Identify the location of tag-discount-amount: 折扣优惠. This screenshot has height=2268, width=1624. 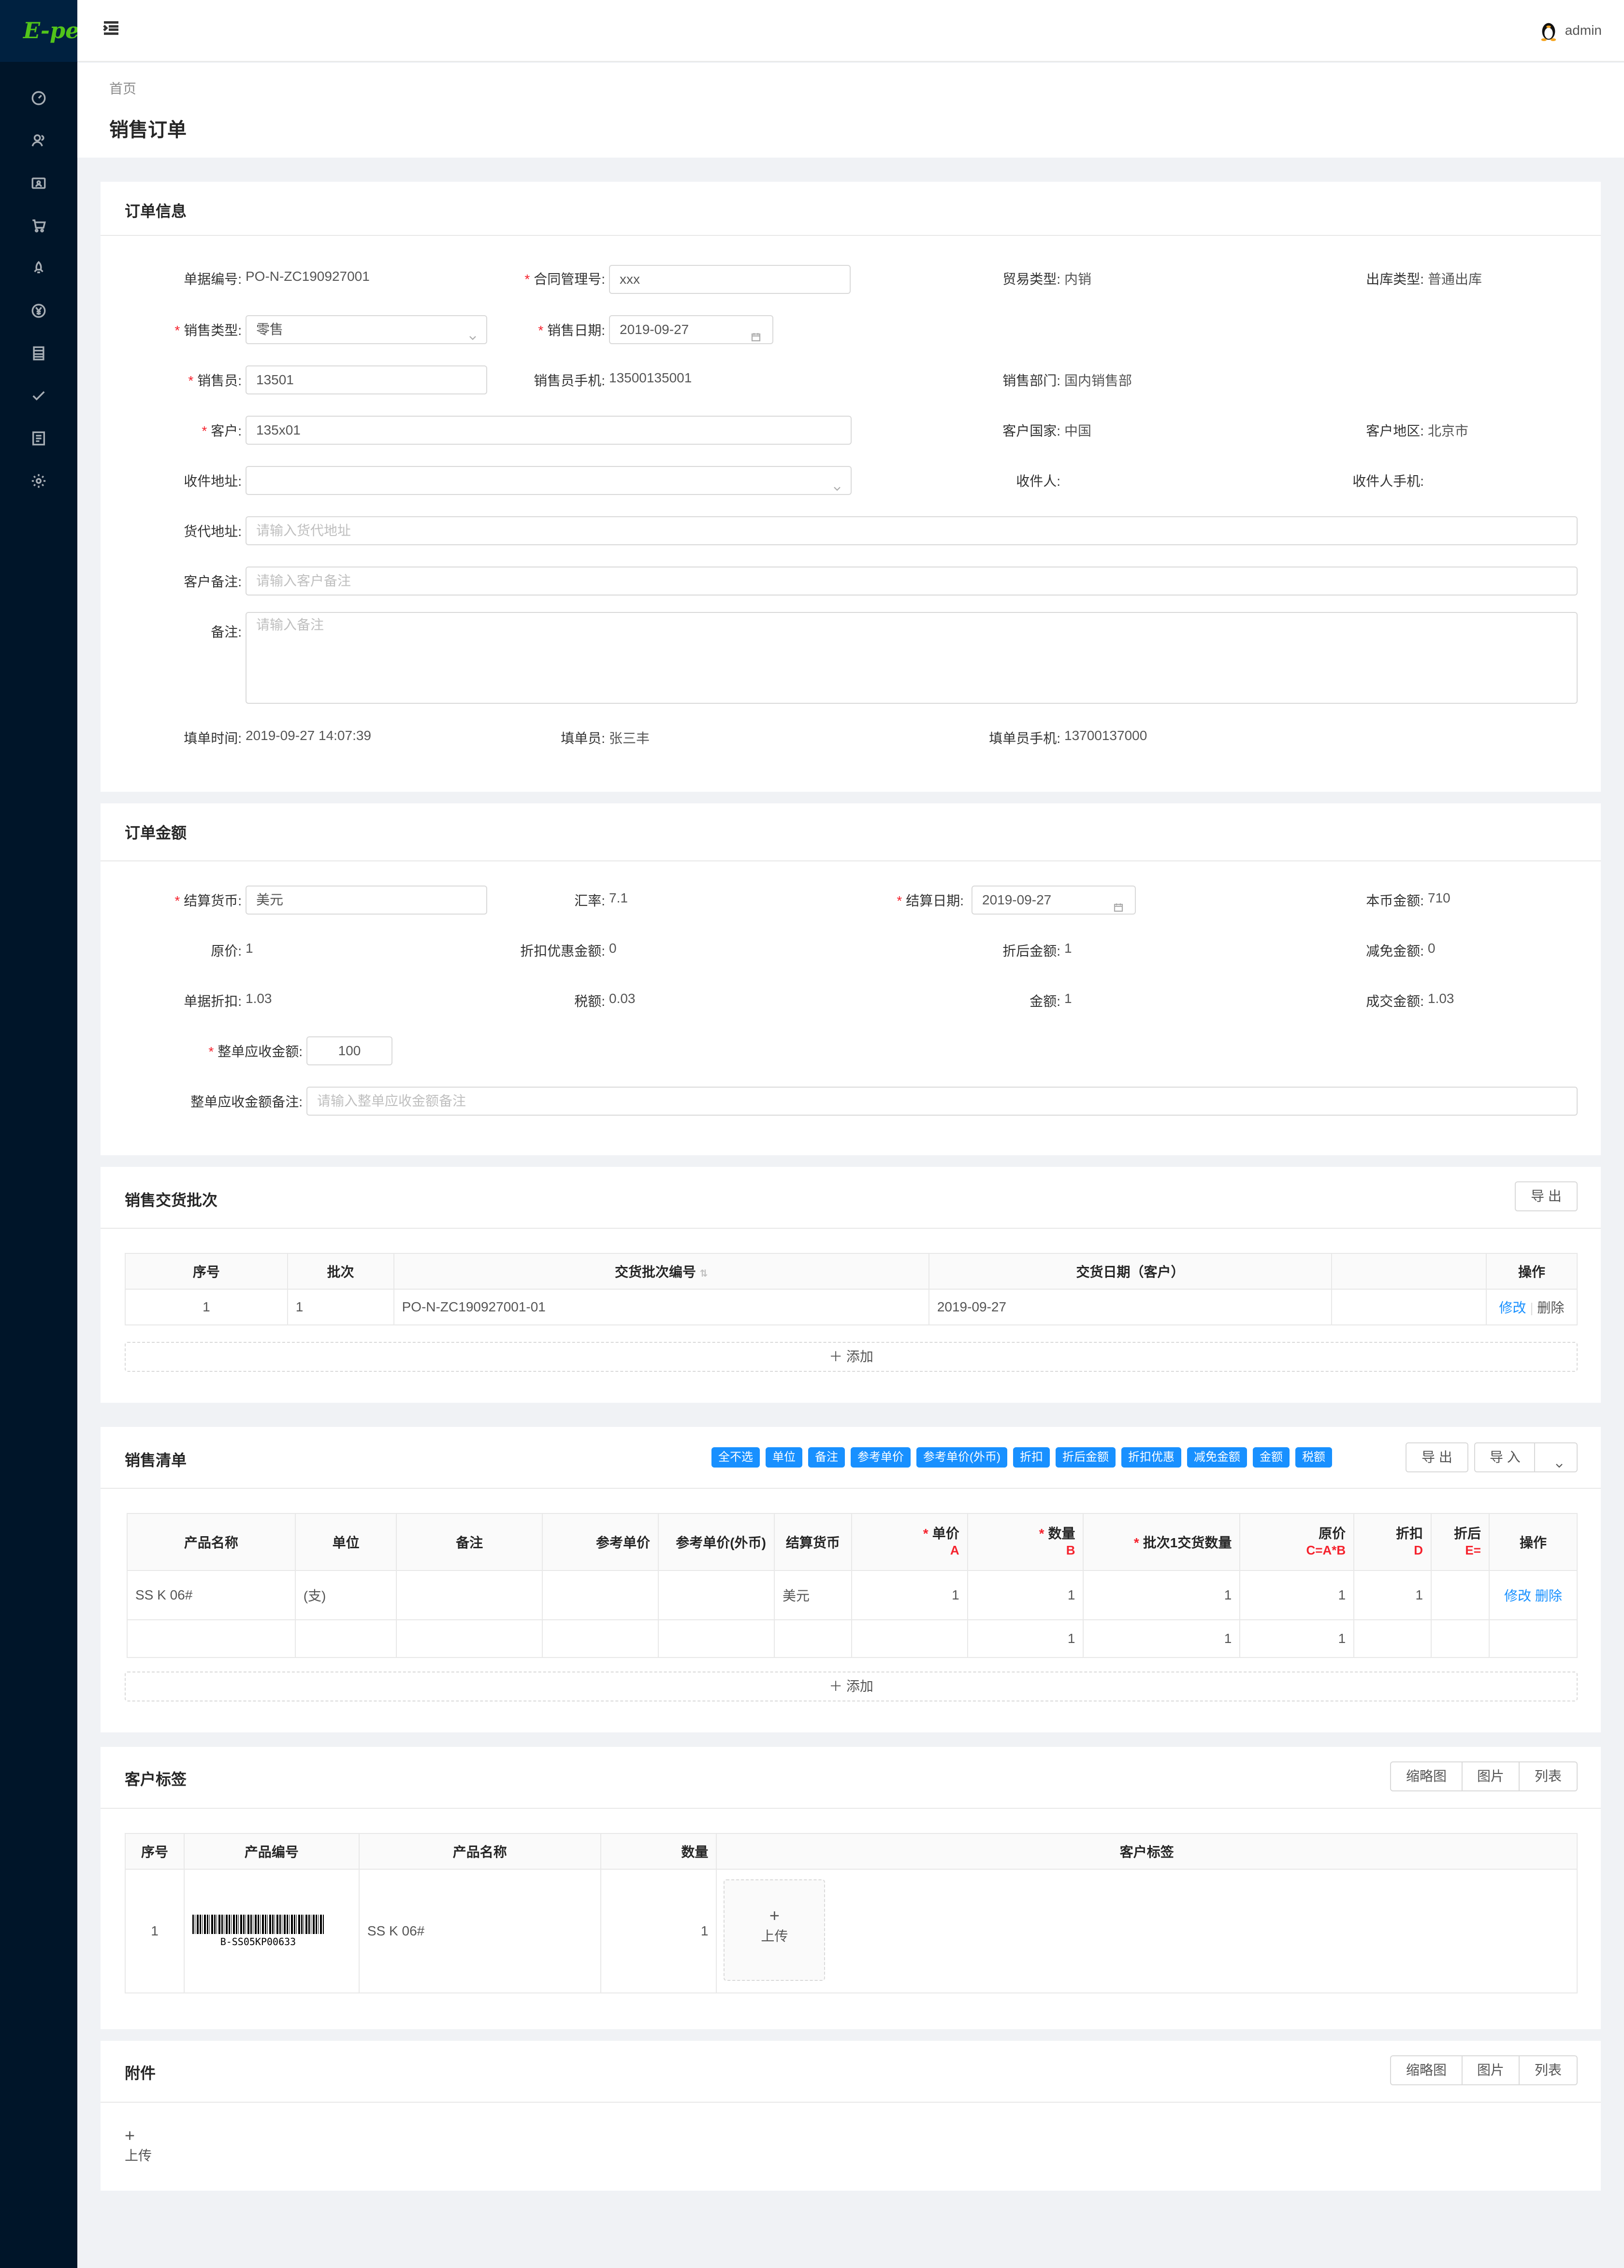
(1151, 1457).